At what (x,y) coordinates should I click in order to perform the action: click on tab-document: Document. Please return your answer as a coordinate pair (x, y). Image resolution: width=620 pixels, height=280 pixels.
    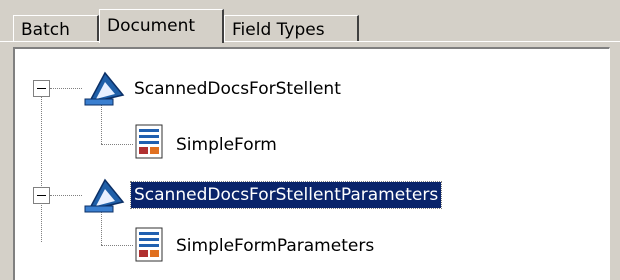
    Looking at the image, I should click on (161, 26).